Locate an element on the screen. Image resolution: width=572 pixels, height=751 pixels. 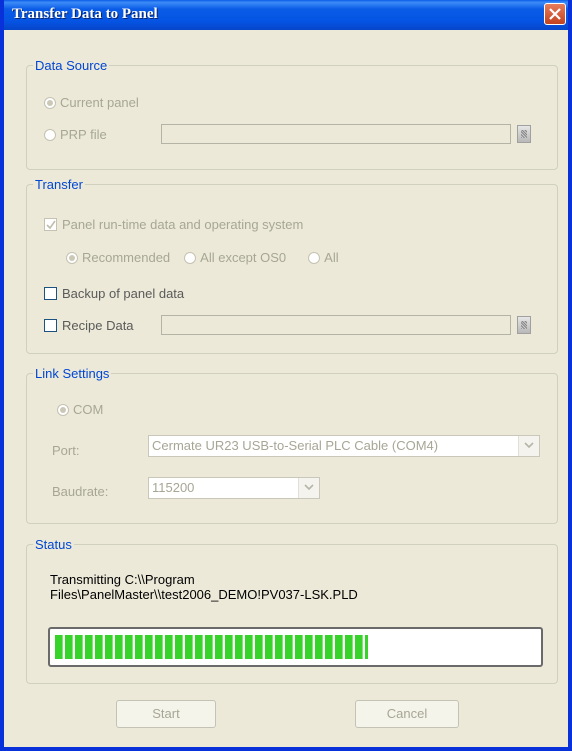
backup-label: Backup of panel data is located at coordinates (123, 293).